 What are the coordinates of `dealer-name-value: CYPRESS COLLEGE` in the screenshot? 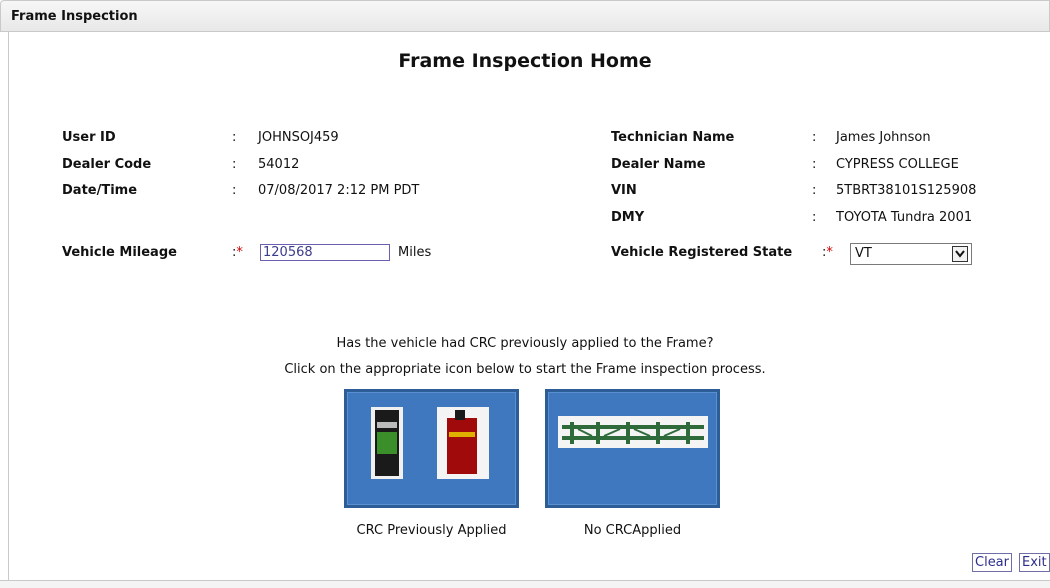 It's located at (897, 164).